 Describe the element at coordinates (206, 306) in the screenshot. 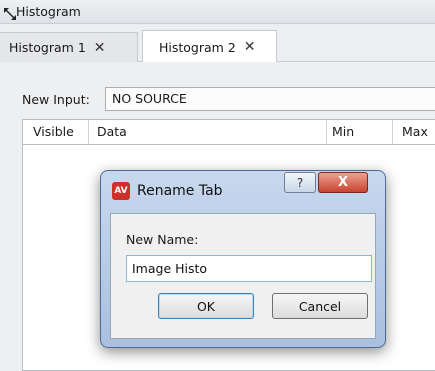

I see `ok-button: OK` at that location.